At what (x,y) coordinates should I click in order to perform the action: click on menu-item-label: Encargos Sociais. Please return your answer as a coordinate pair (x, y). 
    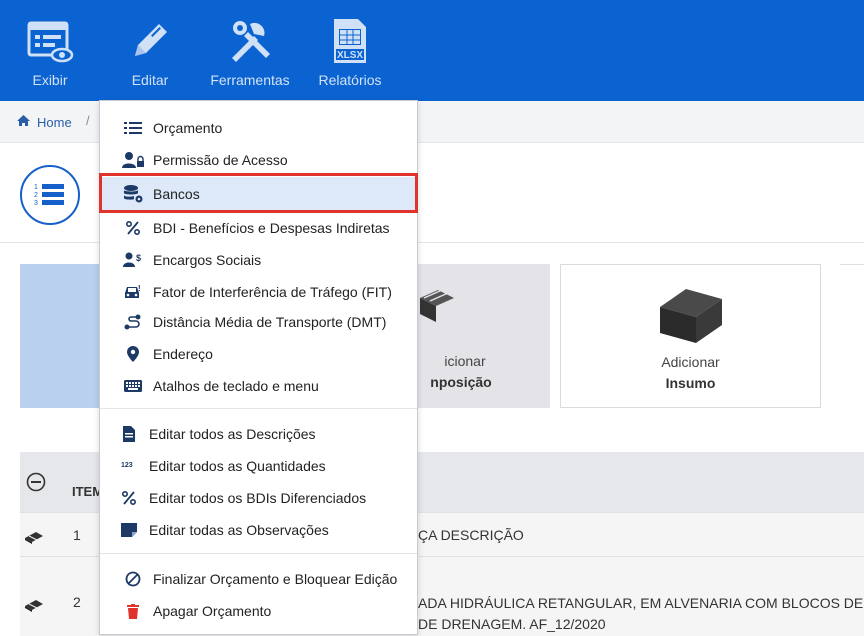
    Looking at the image, I should click on (207, 260).